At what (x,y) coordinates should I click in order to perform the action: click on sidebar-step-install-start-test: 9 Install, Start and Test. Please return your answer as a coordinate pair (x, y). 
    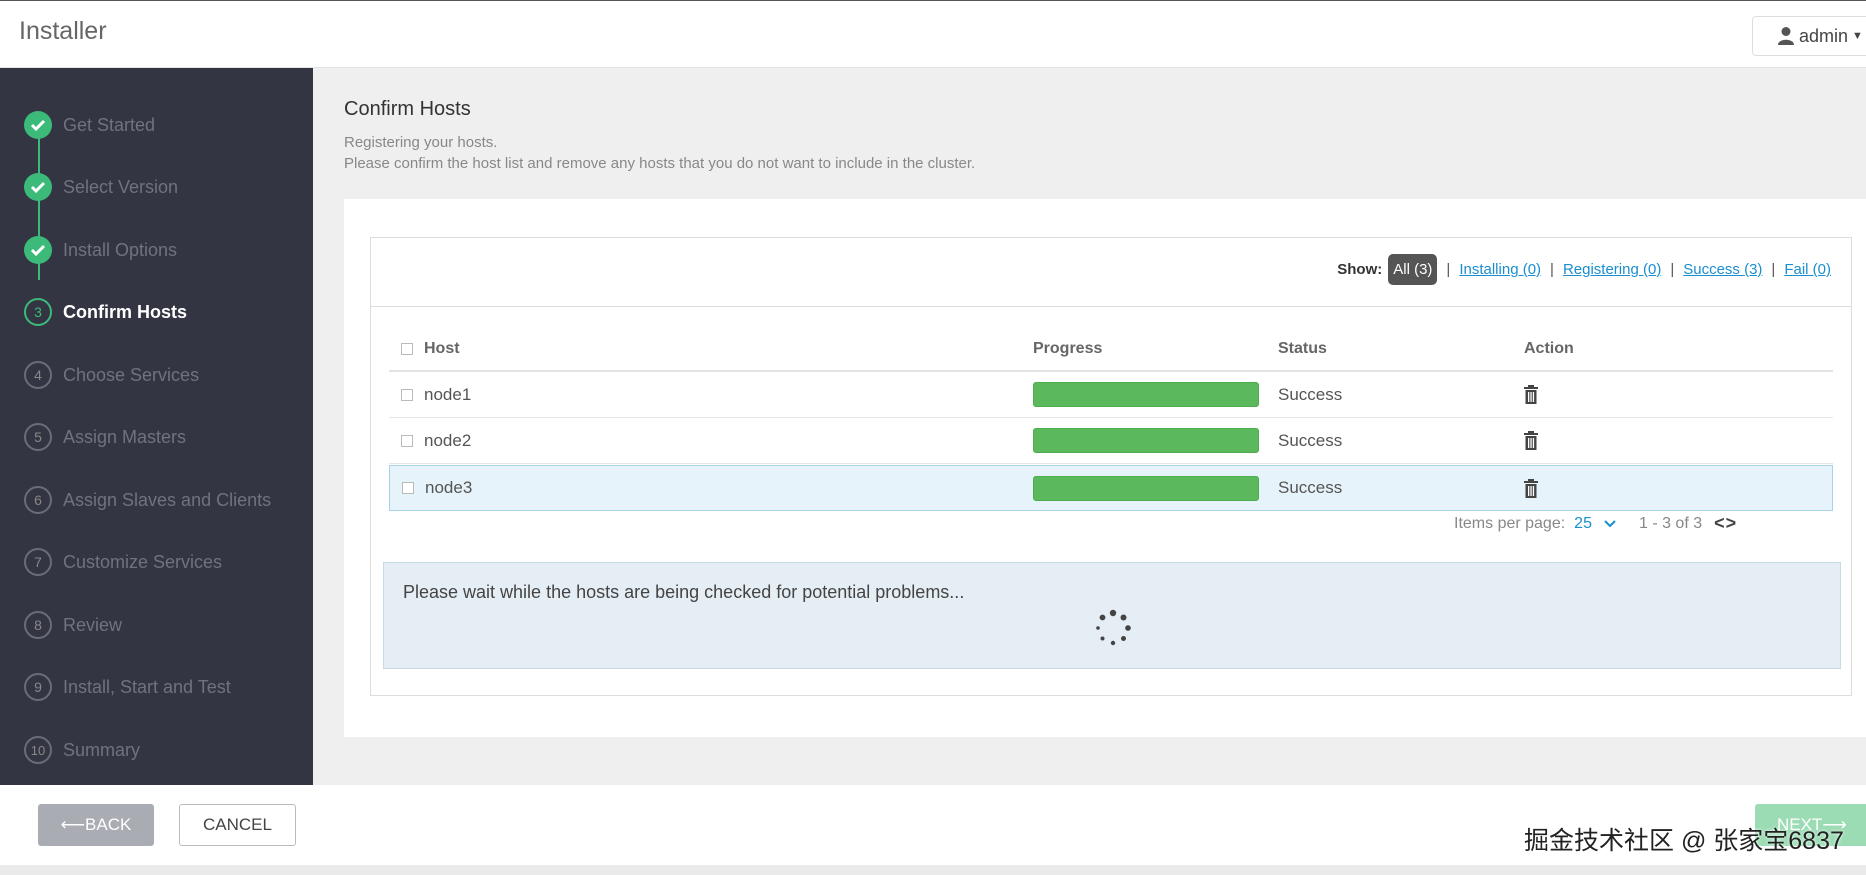
    Looking at the image, I should click on (127, 687).